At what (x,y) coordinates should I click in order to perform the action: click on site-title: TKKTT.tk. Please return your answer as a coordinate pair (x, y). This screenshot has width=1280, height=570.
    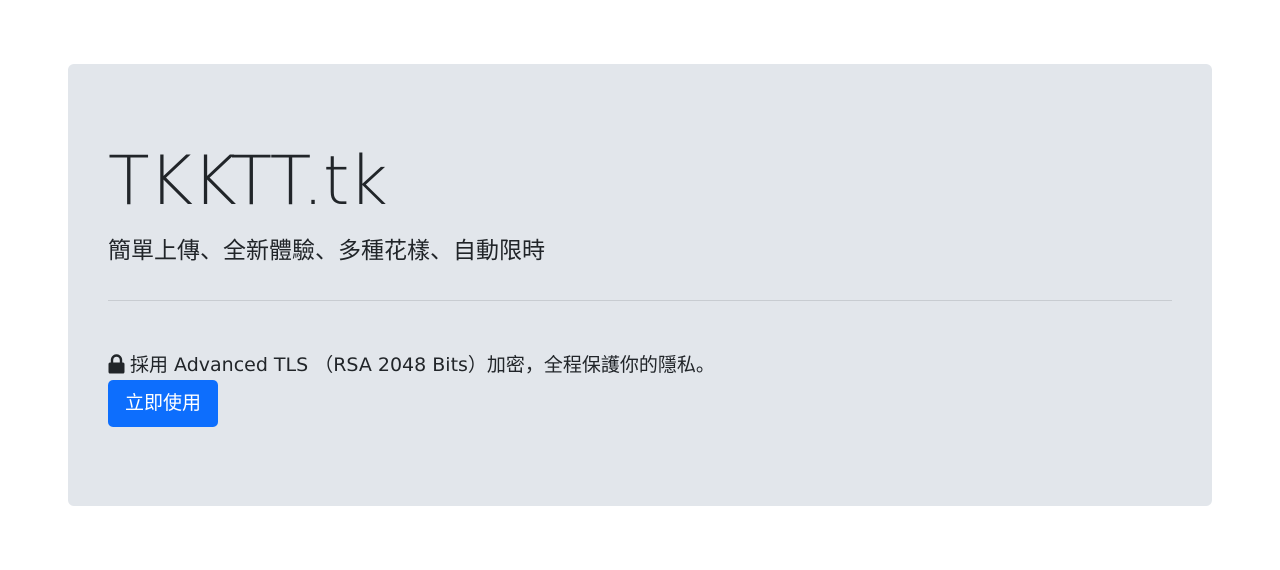
    Looking at the image, I should click on (248, 181).